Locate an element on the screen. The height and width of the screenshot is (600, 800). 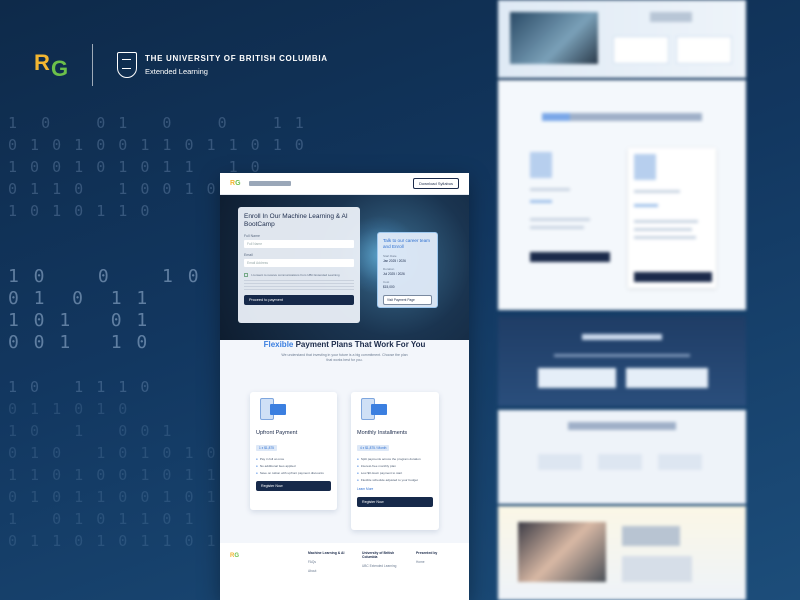
blurred-panel-cta is located at coordinates (622, 361).